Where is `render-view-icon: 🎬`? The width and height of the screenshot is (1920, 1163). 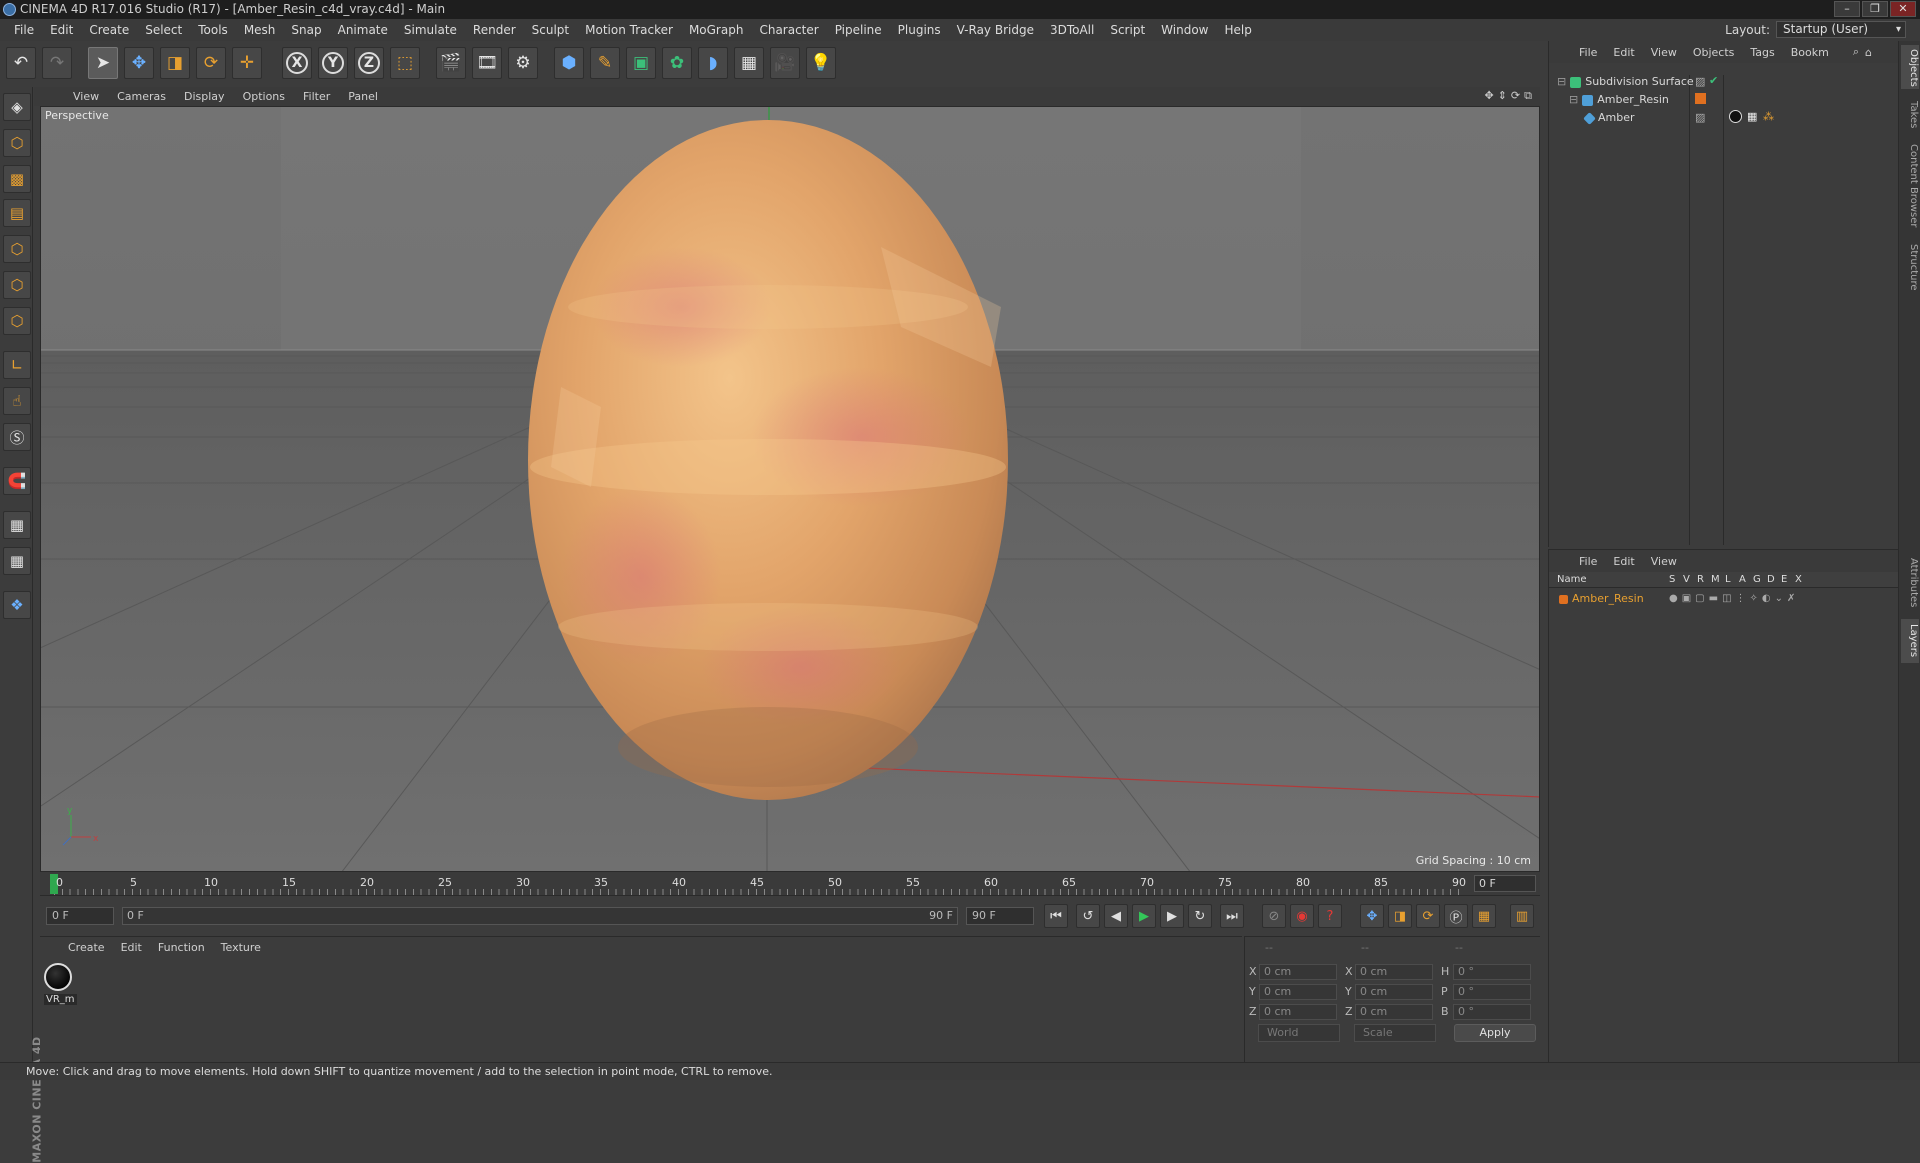
render-view-icon: 🎬 is located at coordinates (451, 63).